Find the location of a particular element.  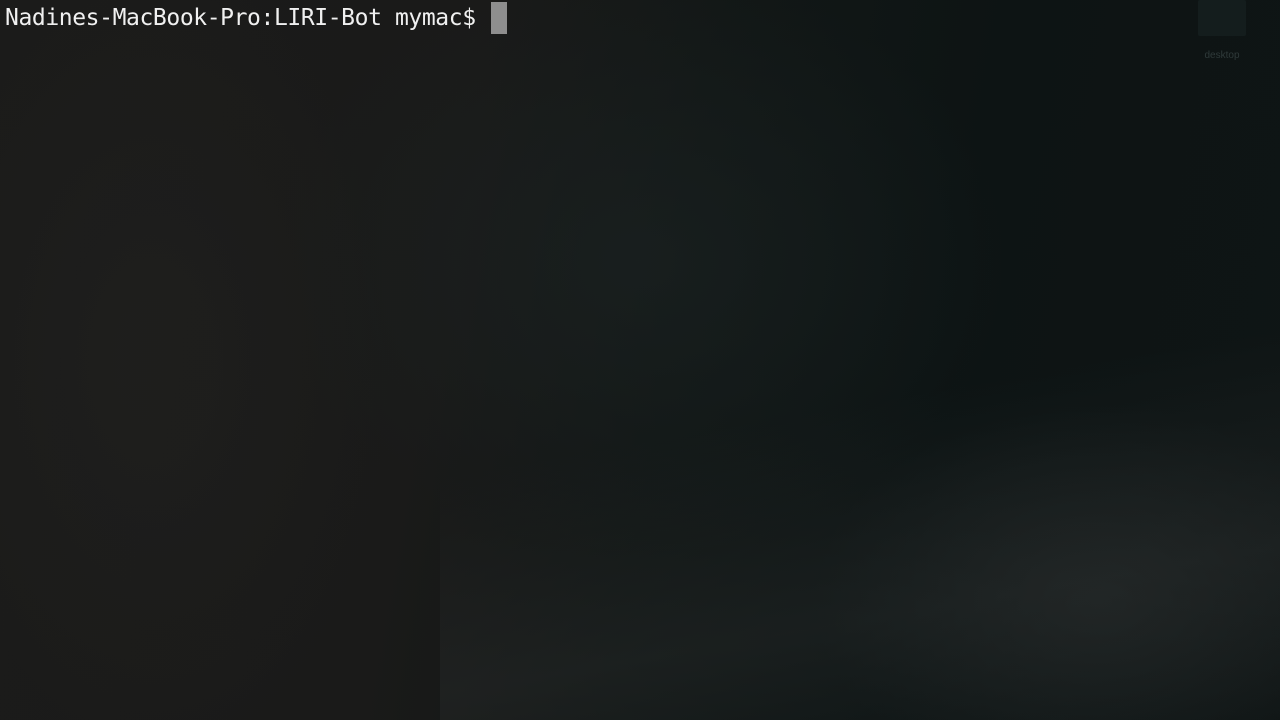

terminal-prompt-line: Nadines-MacBook-Pro:LIRI-Bot mymac$ is located at coordinates (256, 18).